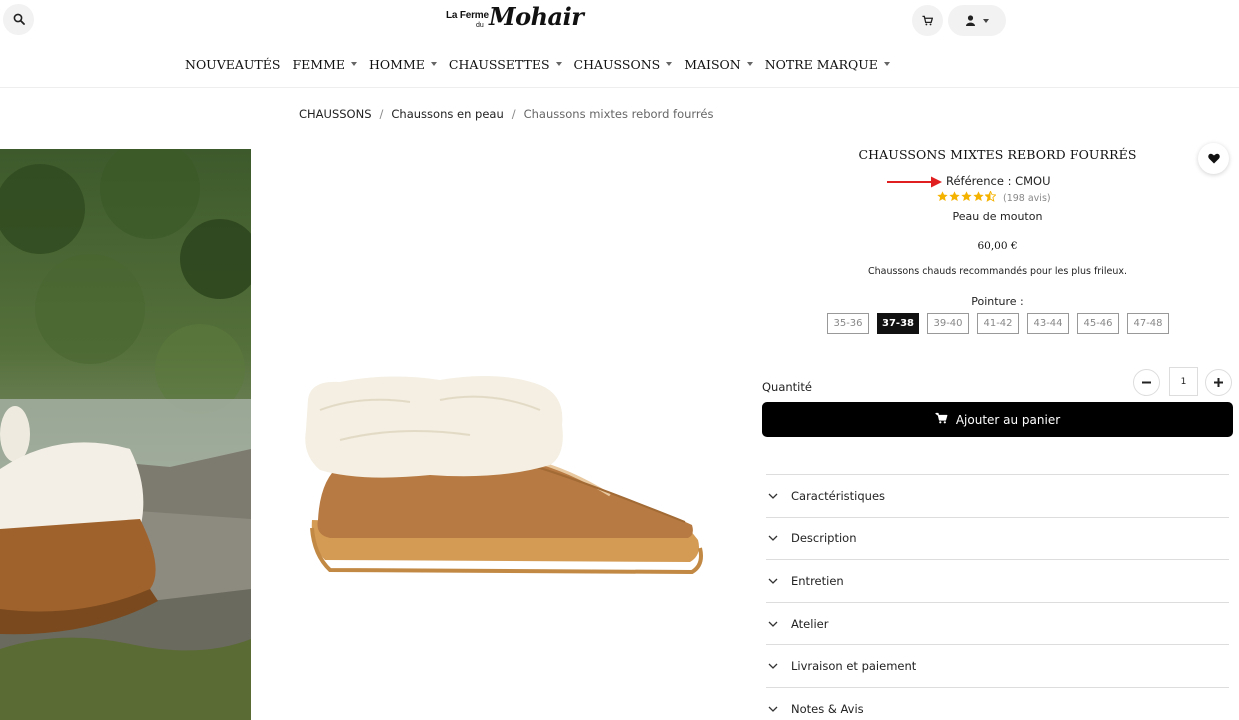 The height and width of the screenshot is (720, 1239). Describe the element at coordinates (718, 64) in the screenshot. I see `nav-item-maison: MAISON` at that location.